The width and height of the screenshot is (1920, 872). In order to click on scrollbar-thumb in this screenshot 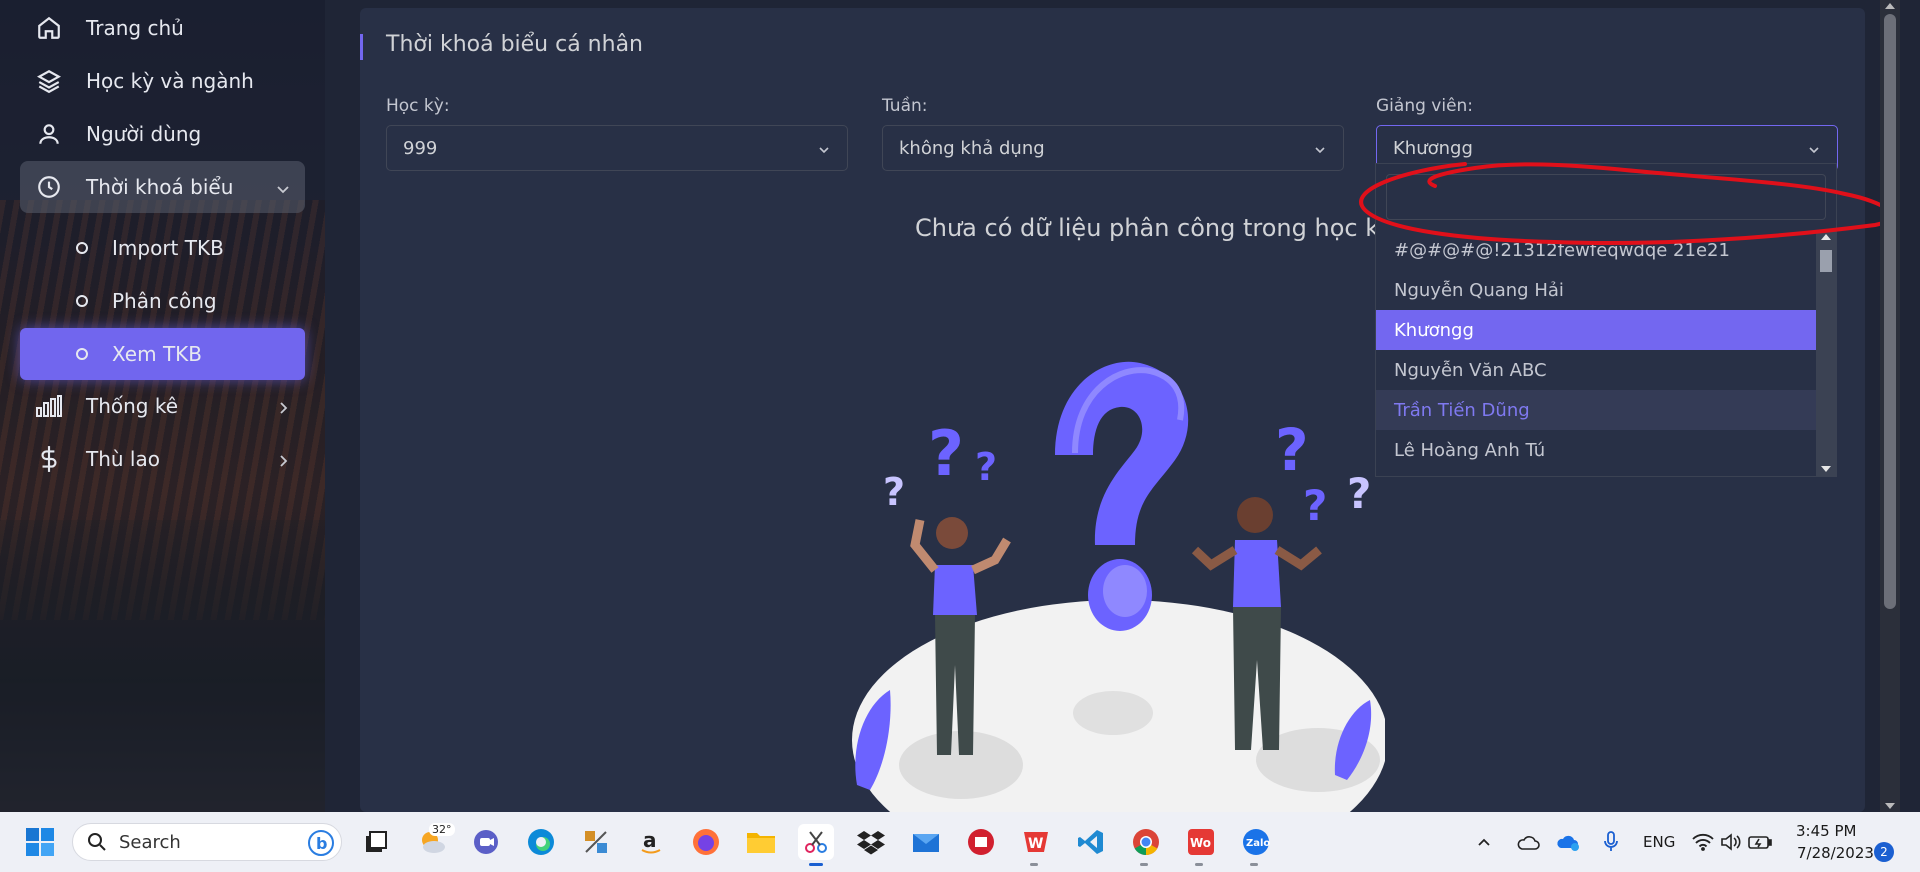, I will do `click(1890, 311)`.